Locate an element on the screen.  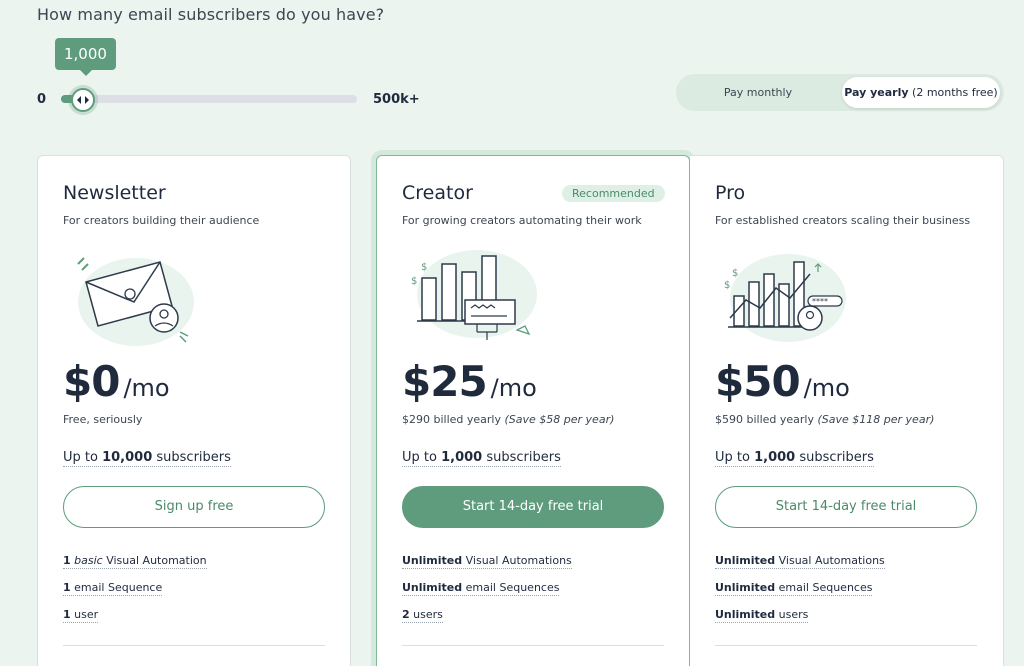
price-note: $290 billed yearly (Save $58 per year) is located at coordinates (508, 419).